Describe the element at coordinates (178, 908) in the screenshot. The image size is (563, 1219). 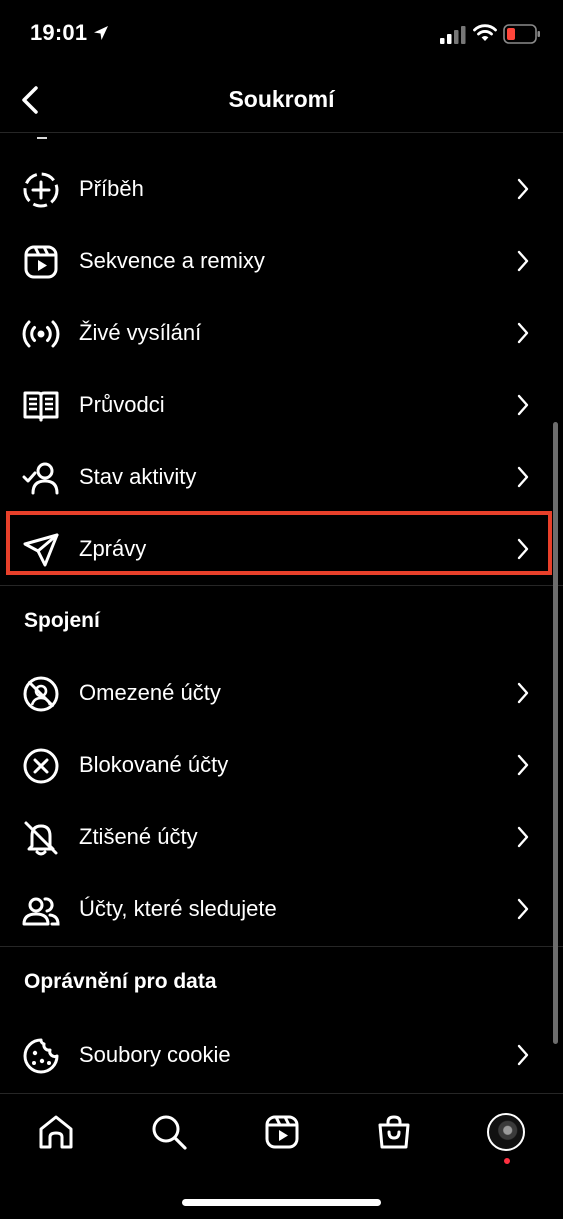
I see `row-label: Účty, které sledujete` at that location.